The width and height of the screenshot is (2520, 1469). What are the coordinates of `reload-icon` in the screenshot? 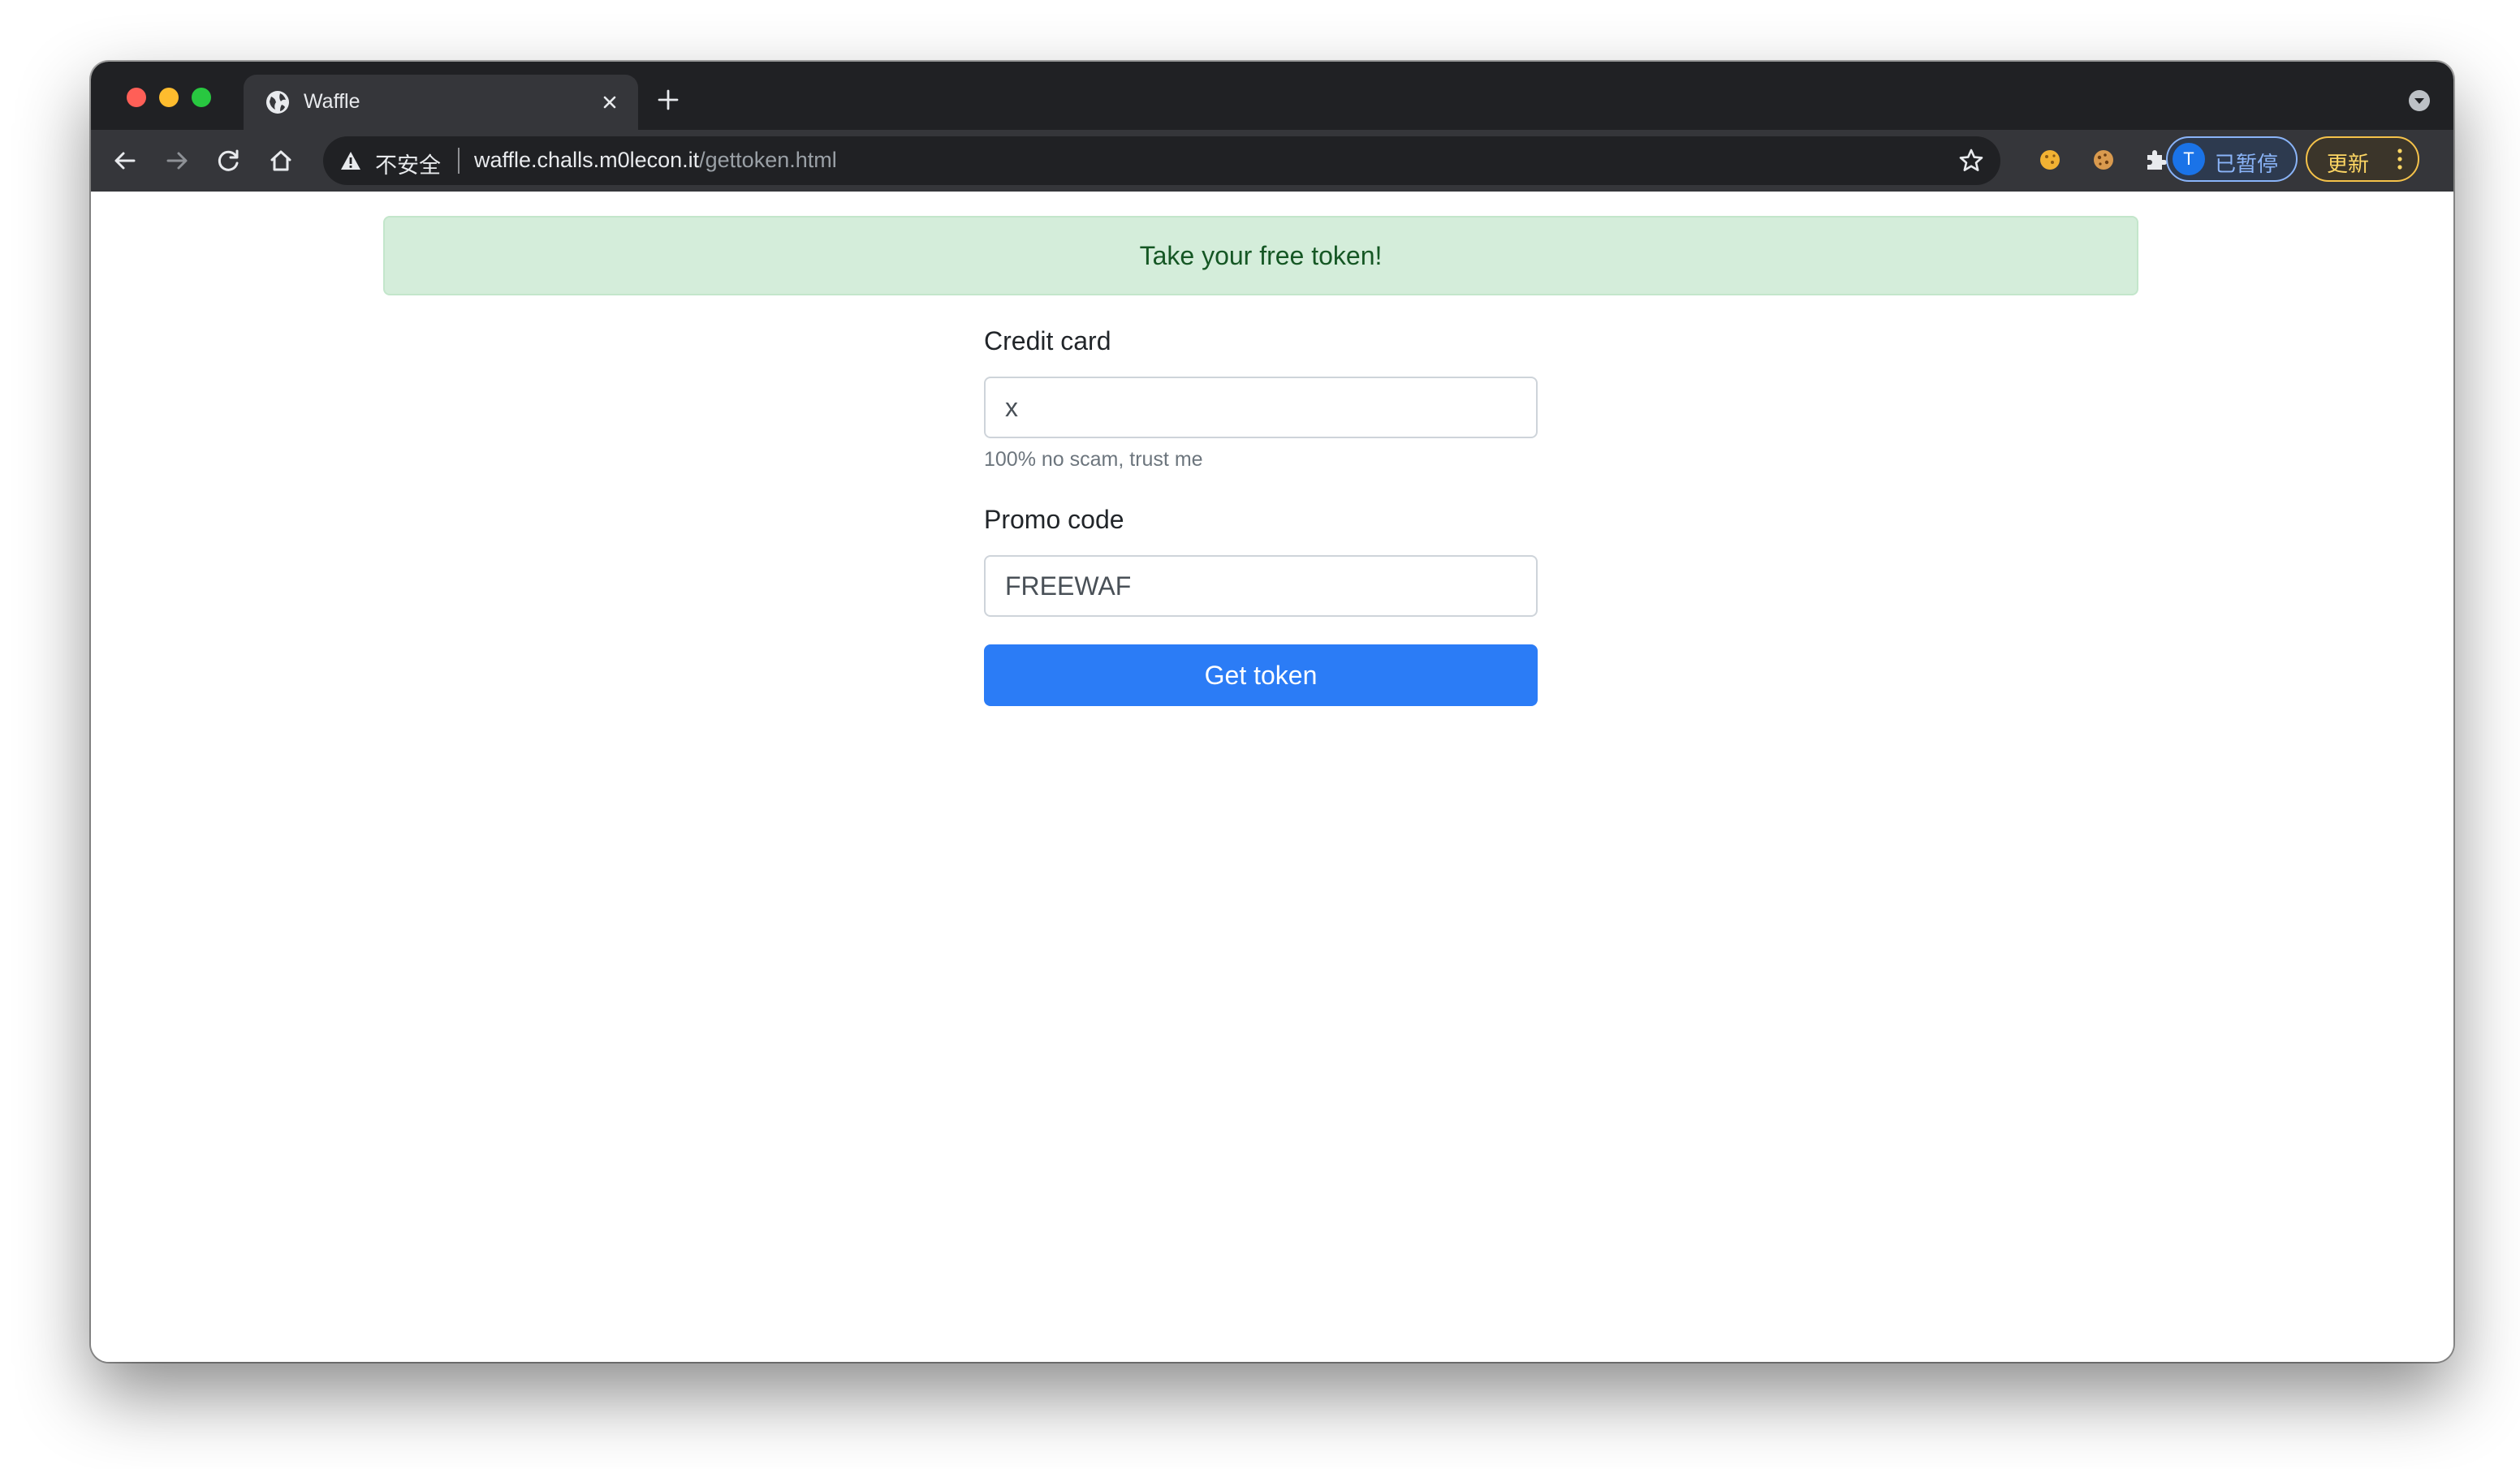 It's located at (229, 160).